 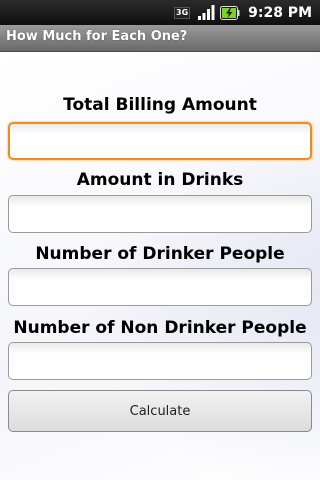 I want to click on clock: 9:28 PM, so click(x=280, y=12).